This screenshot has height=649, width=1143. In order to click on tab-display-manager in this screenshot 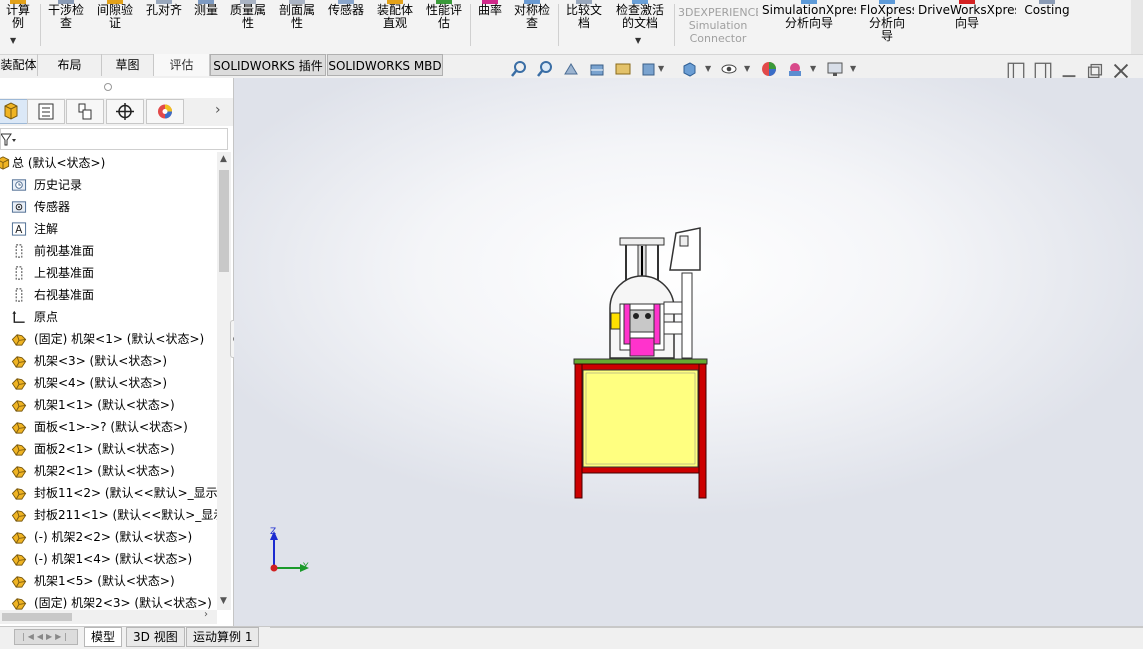, I will do `click(165, 111)`.